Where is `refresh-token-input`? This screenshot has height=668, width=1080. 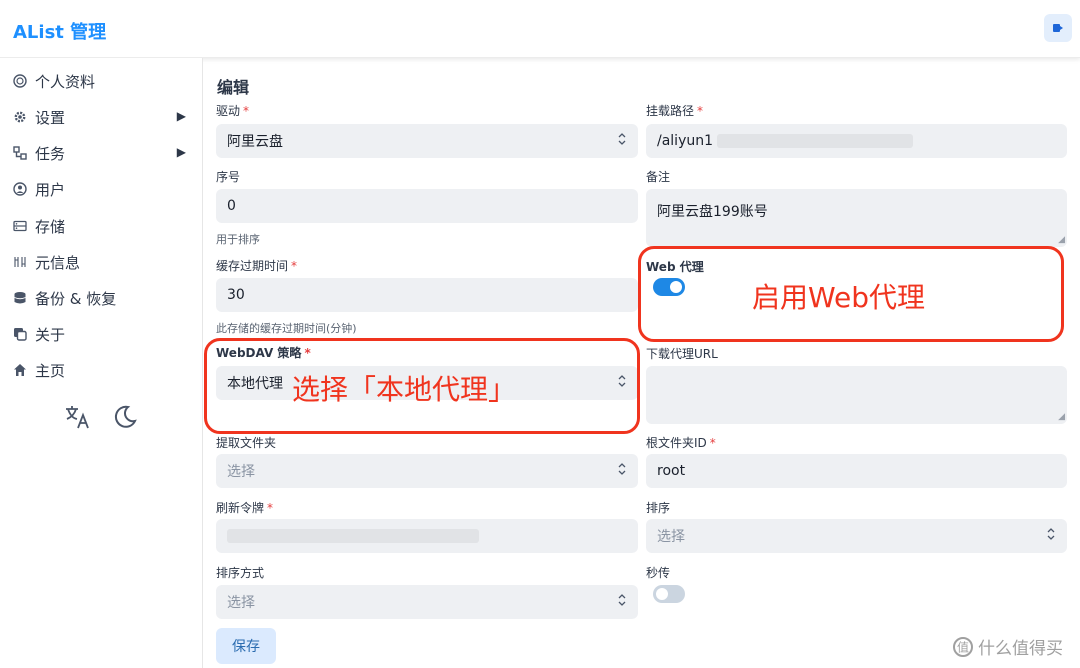
refresh-token-input is located at coordinates (427, 536).